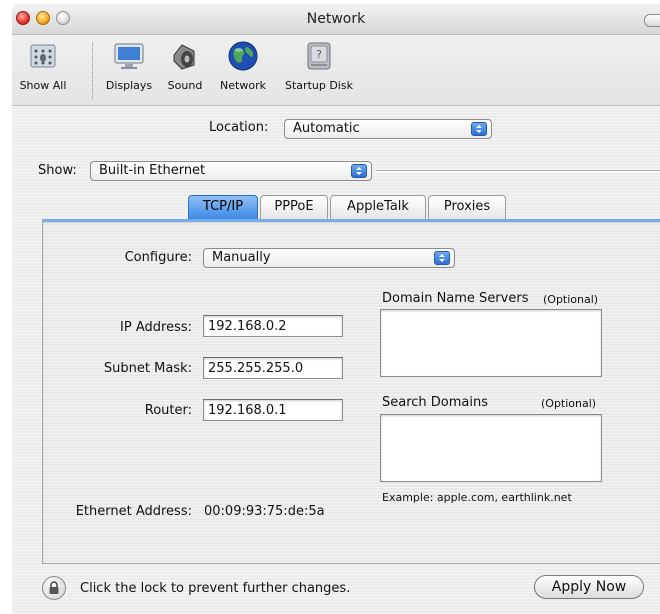  I want to click on subnet-mask-field, so click(273, 368).